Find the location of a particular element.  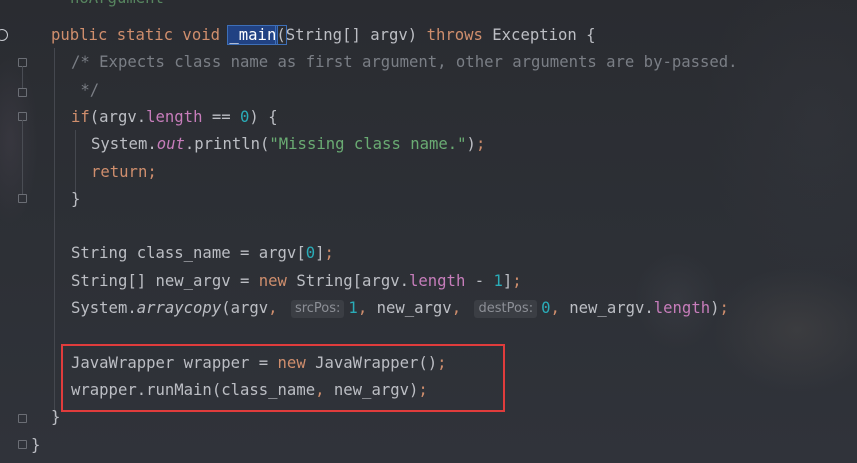

editor-gutter is located at coordinates (20, 231).